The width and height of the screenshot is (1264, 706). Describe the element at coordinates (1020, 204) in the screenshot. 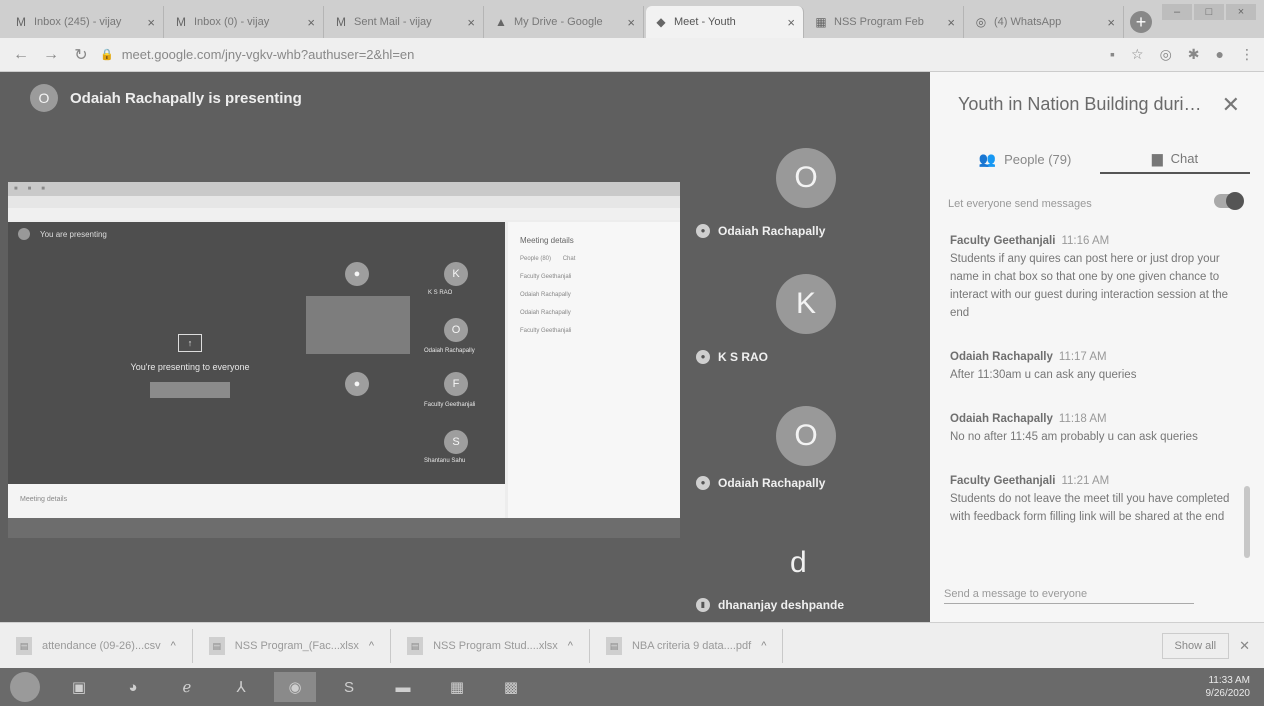

I see `toggle-label: Let everyone send messages` at that location.